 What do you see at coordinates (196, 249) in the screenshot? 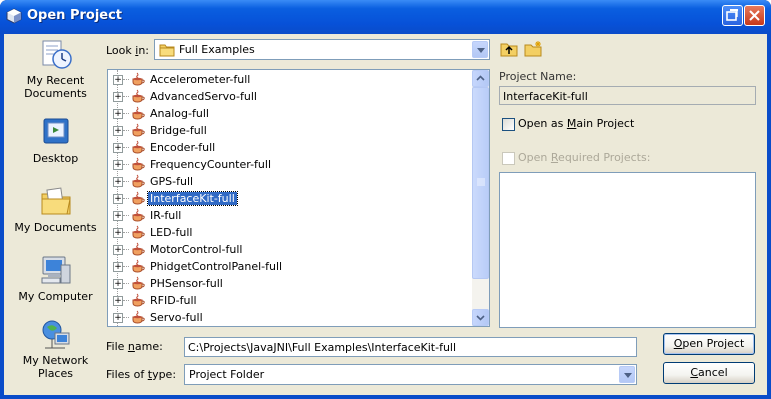
I see `tree-item-label: MotorControl-full` at bounding box center [196, 249].